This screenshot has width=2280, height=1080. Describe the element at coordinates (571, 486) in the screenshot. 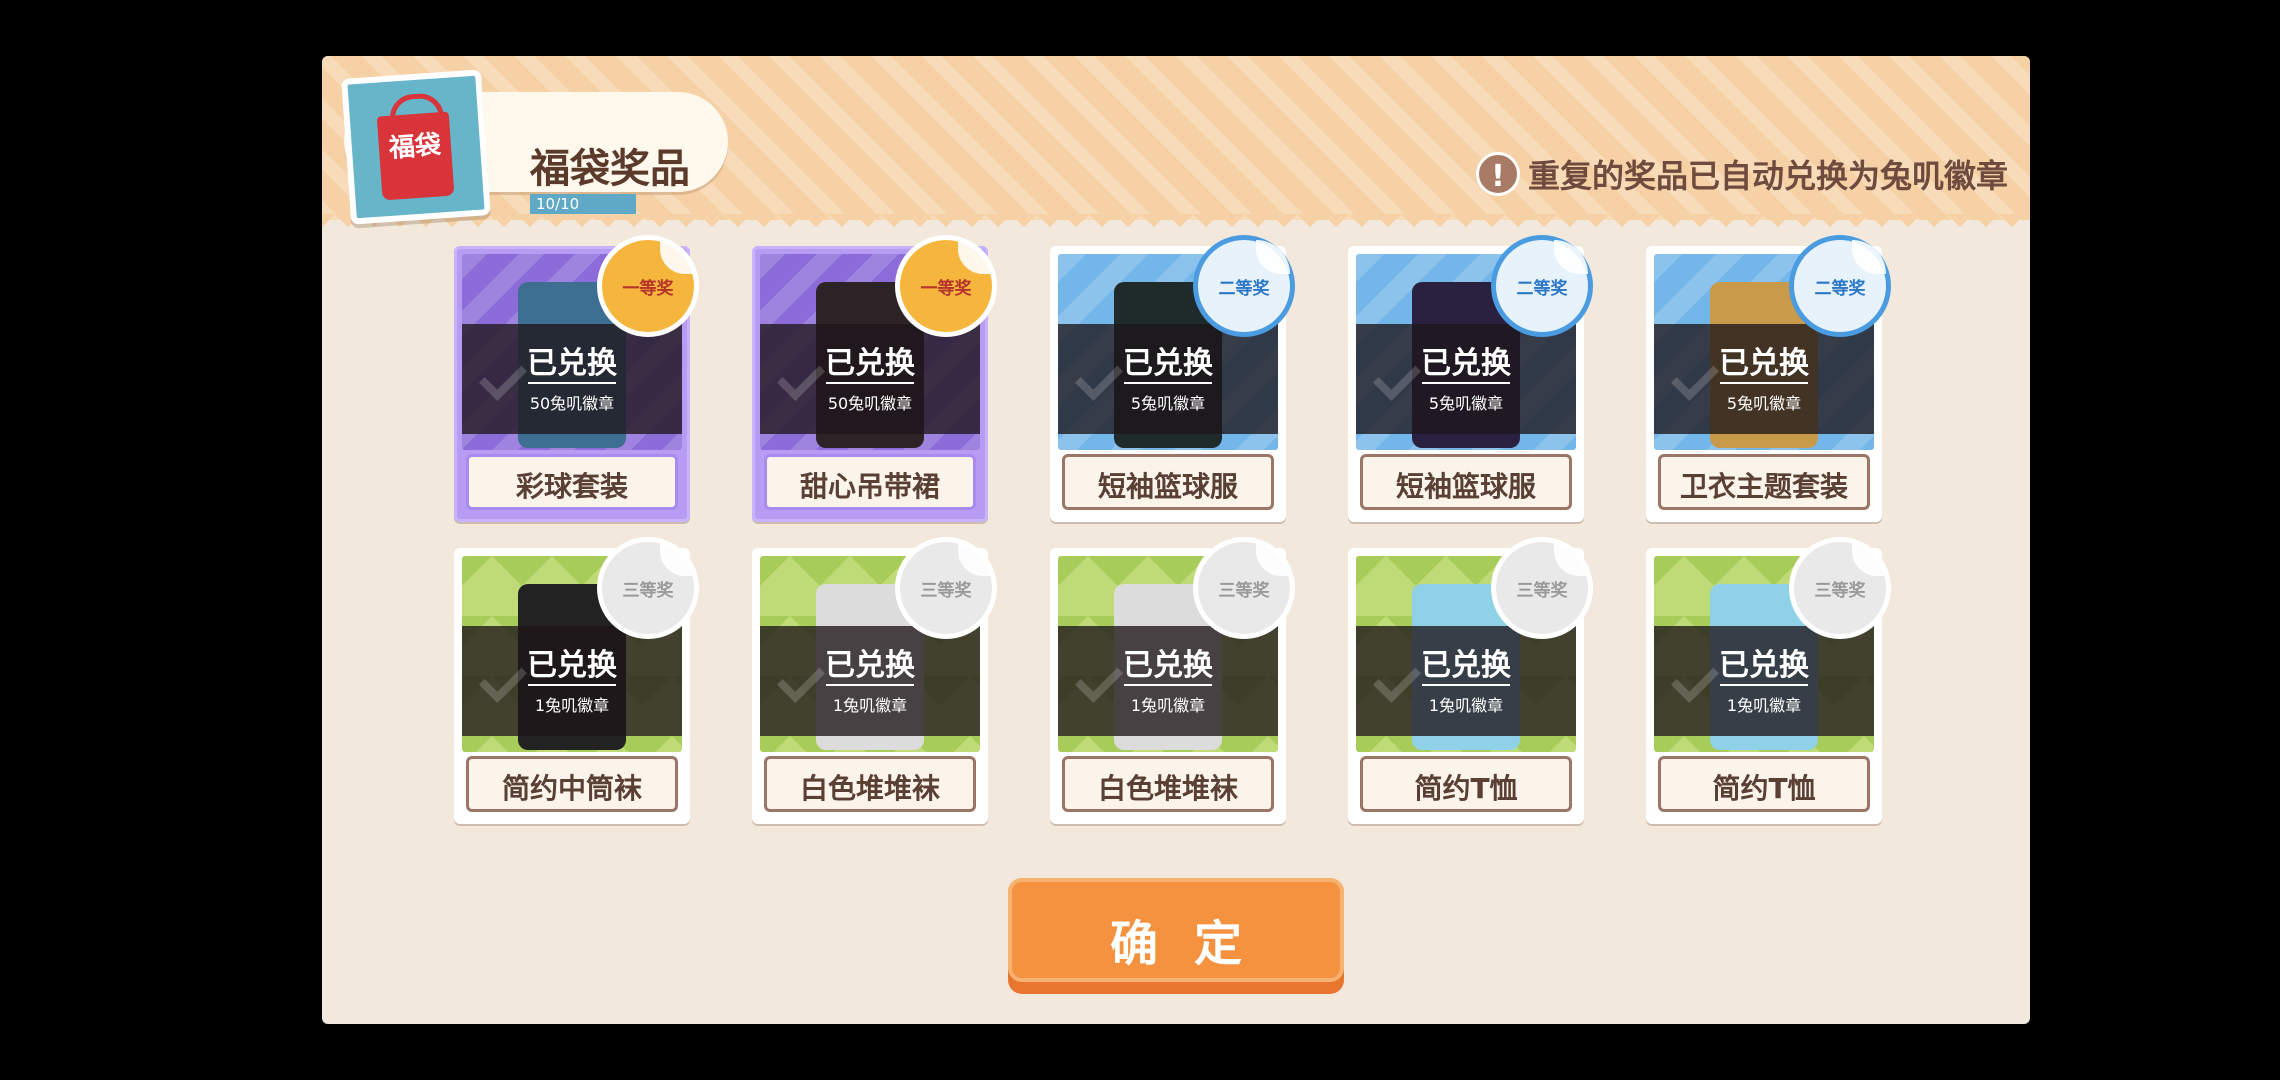

I see `prize-name: 彩球套装` at that location.